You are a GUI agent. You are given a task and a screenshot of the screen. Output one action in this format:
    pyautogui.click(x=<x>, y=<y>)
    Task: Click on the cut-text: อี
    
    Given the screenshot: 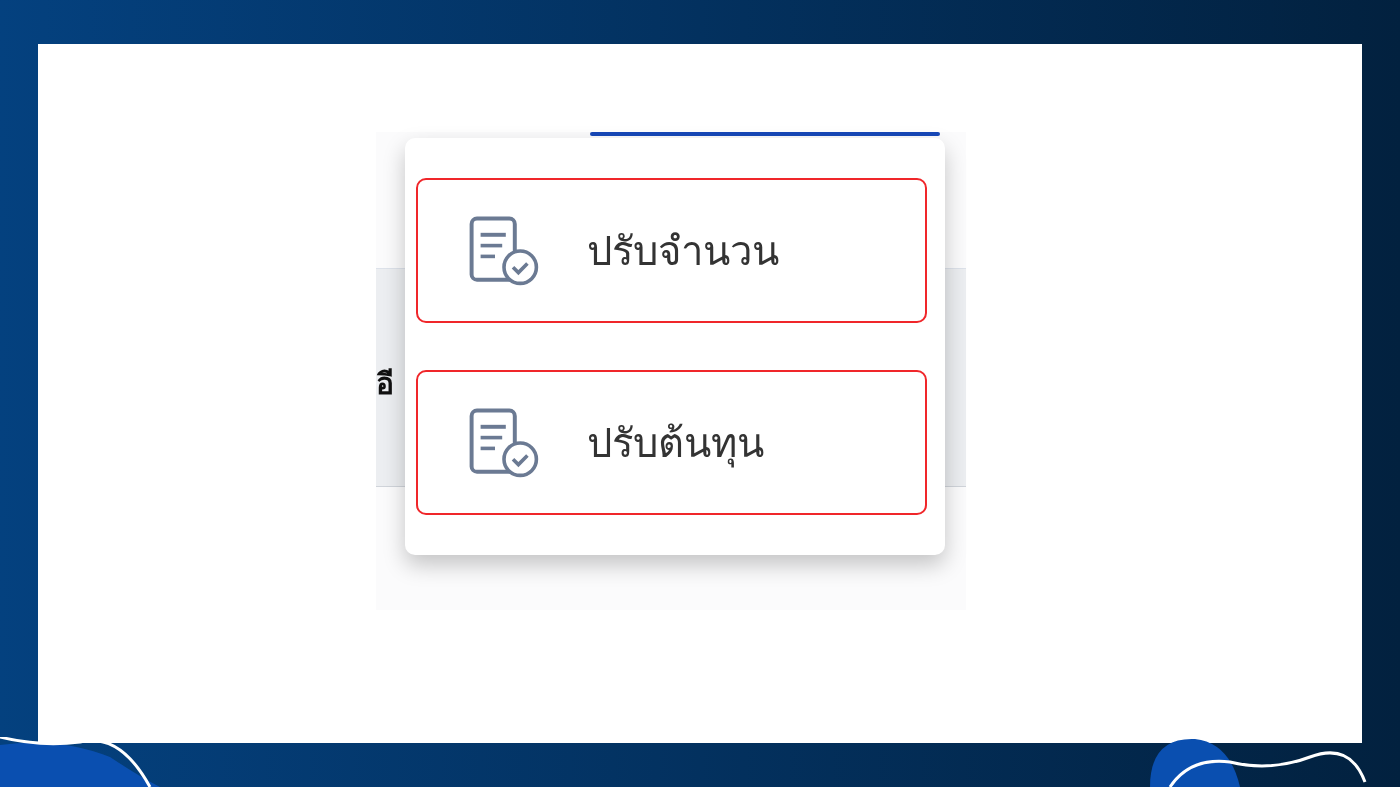 What is the action you would take?
    pyautogui.click(x=385, y=384)
    